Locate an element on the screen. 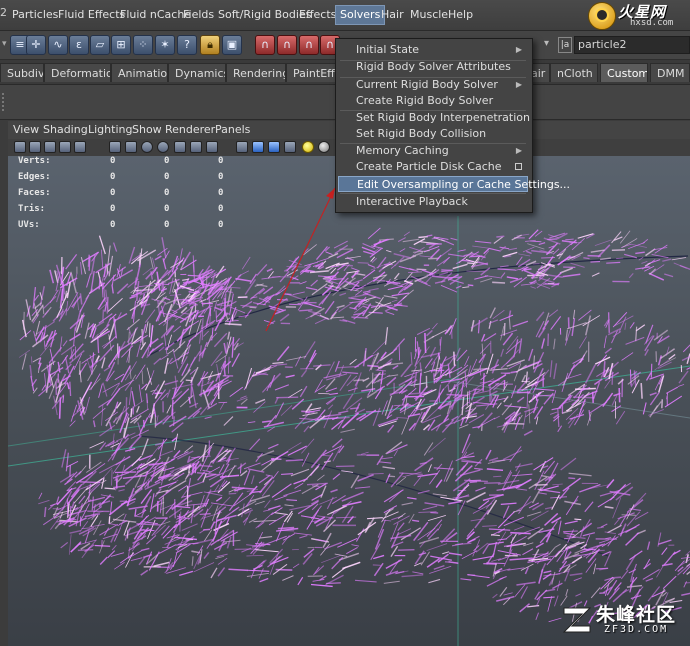 The image size is (690, 646). smooth-shade-icon is located at coordinates (131, 147).